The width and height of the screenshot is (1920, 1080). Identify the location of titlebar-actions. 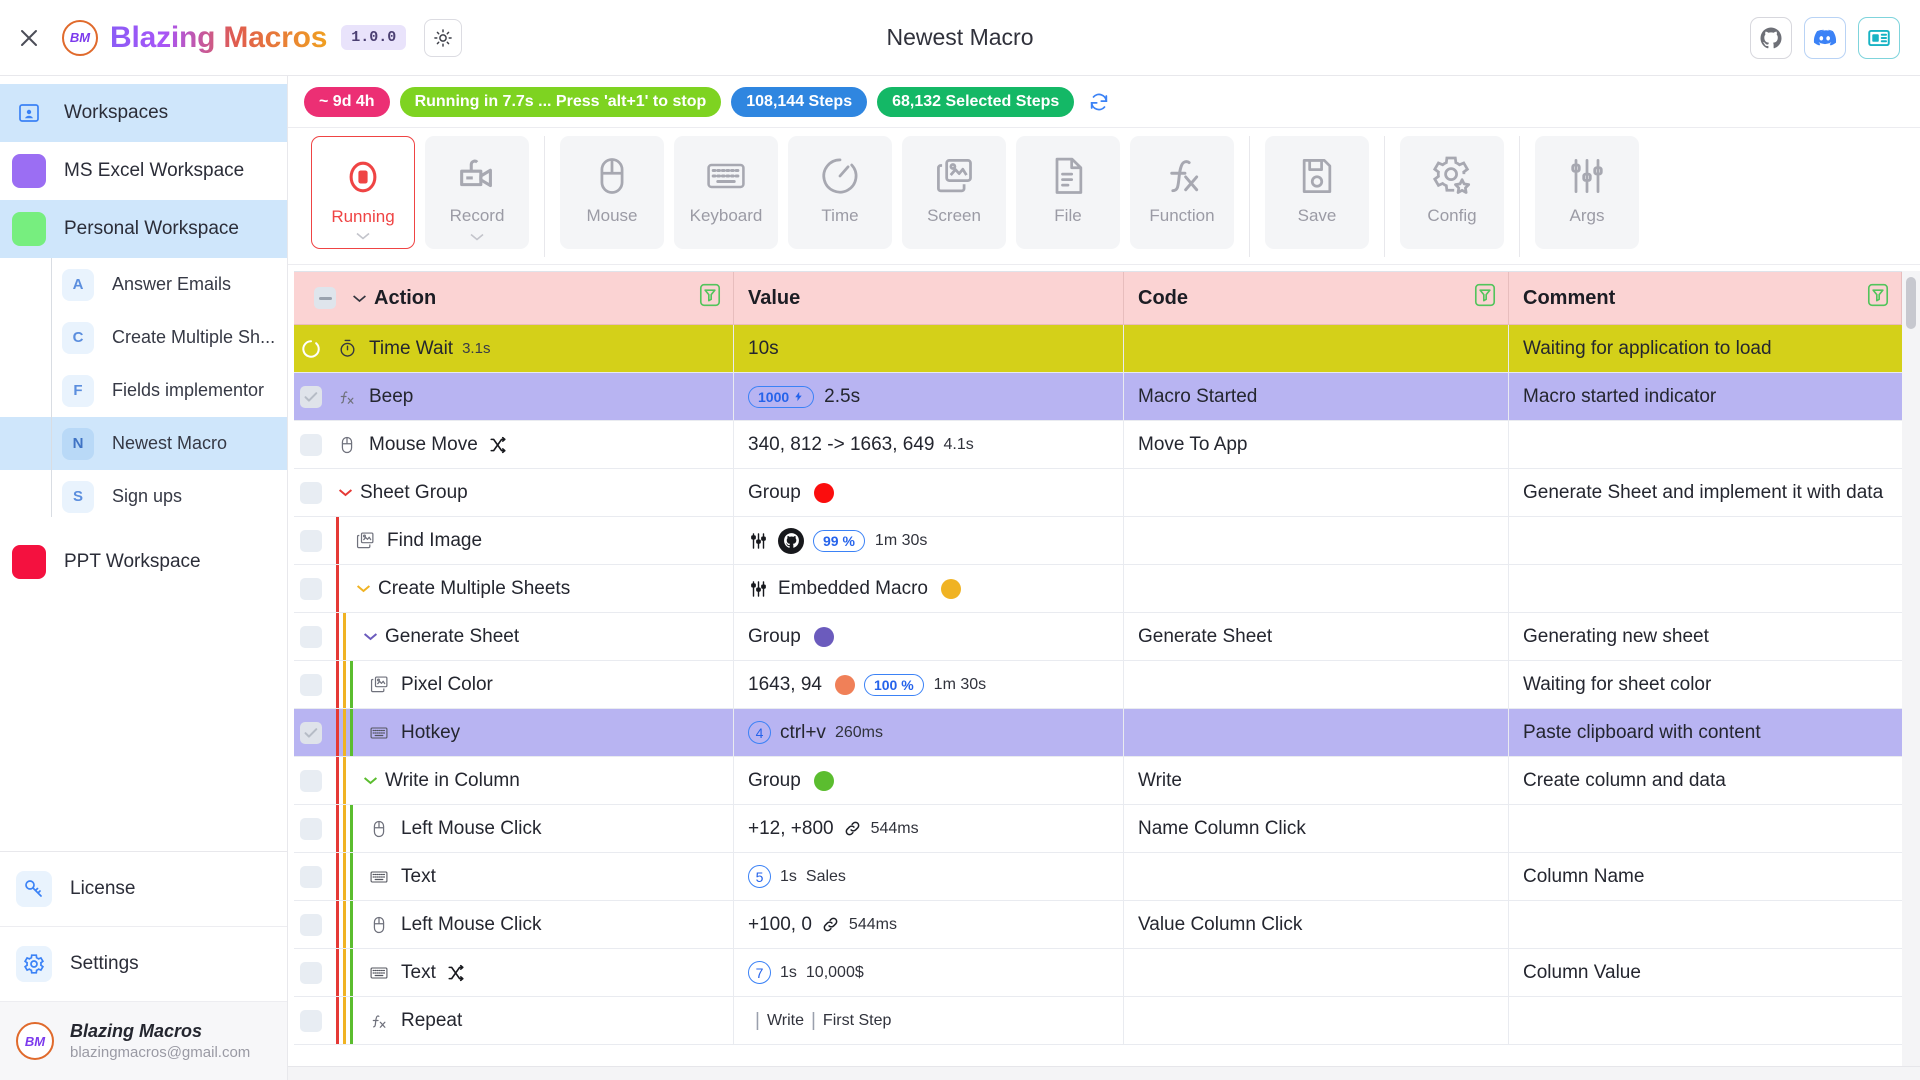
(1835, 37).